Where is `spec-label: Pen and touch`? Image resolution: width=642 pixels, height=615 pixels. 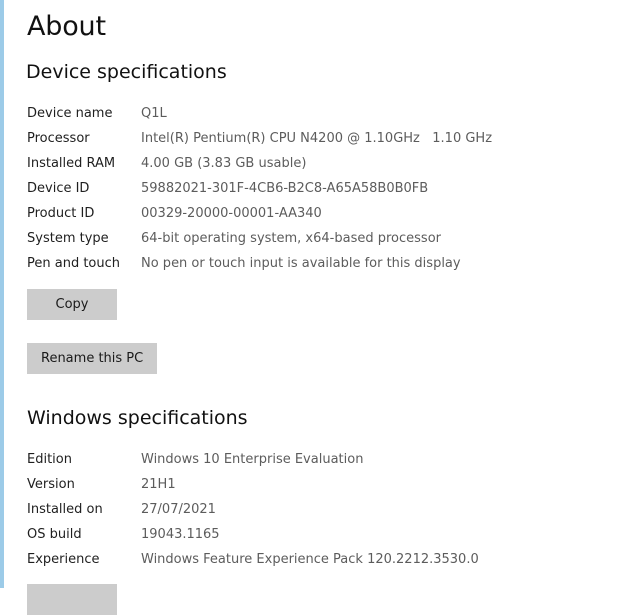
spec-label: Pen and touch is located at coordinates (74, 263).